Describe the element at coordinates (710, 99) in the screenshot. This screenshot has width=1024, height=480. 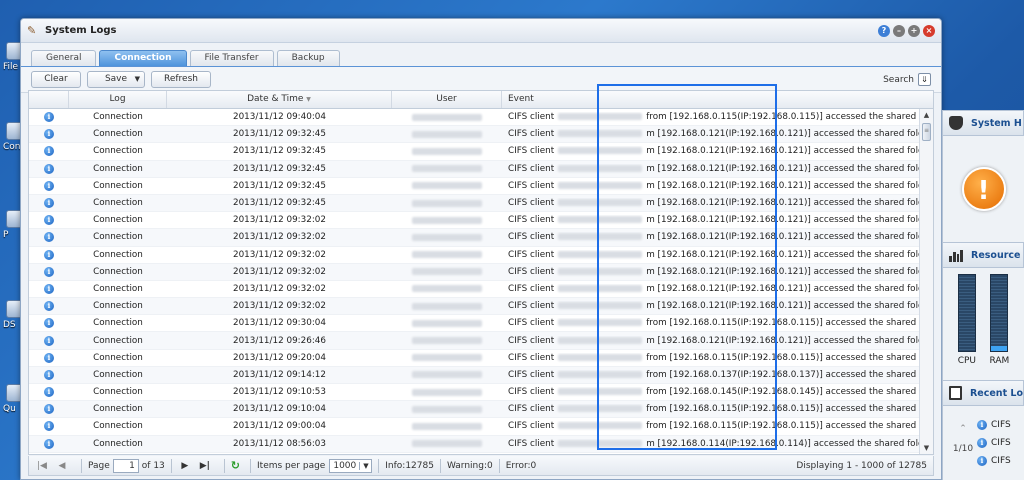
I see `header-event: Event` at that location.